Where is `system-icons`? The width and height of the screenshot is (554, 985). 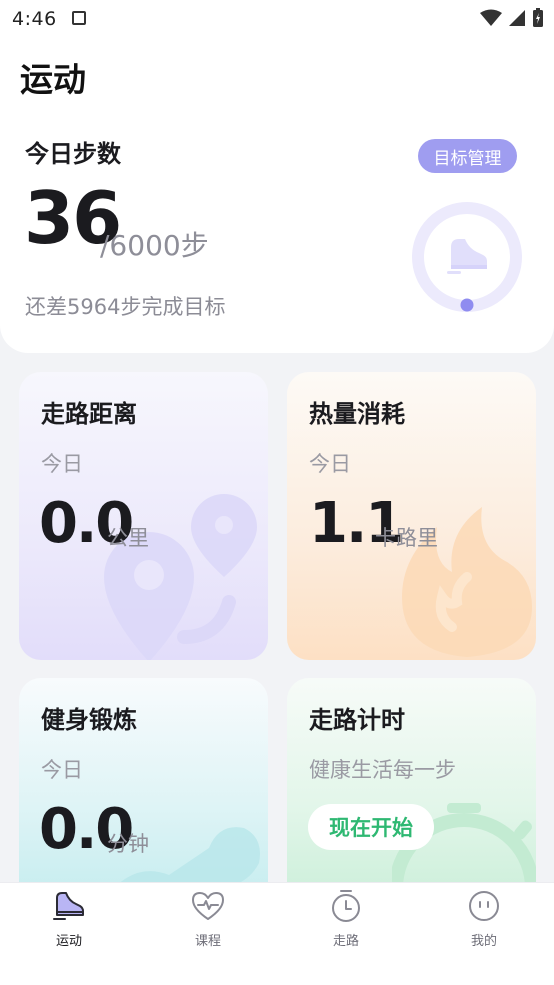 system-icons is located at coordinates (512, 18).